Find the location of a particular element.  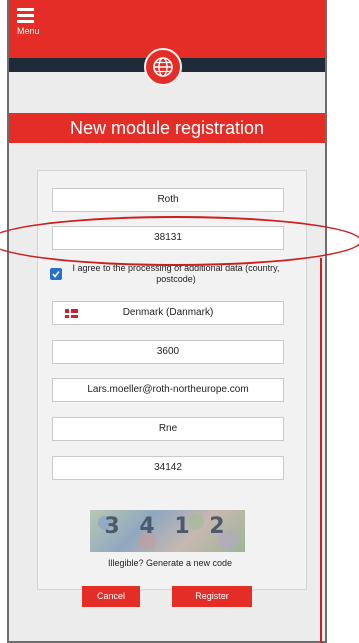

menu-button: Menu is located at coordinates (34, 27).